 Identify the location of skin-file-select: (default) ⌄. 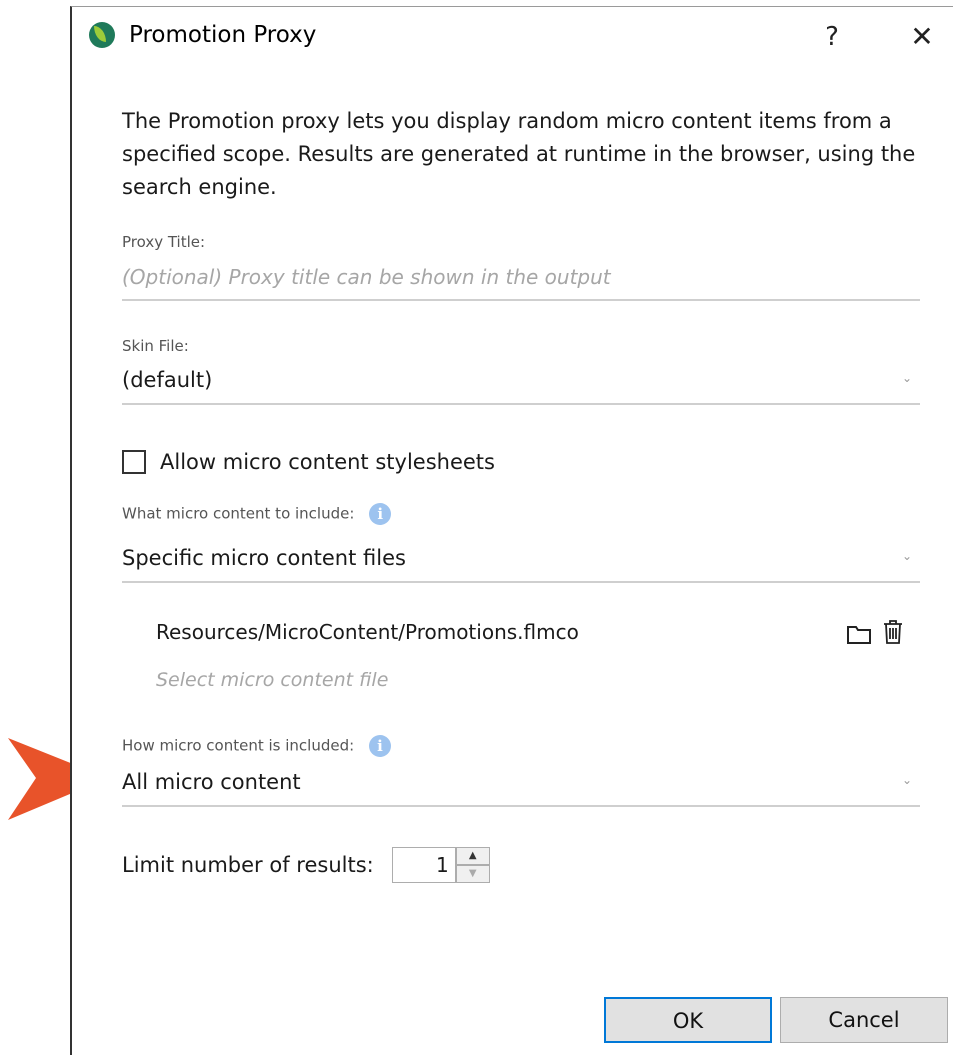
(521, 383).